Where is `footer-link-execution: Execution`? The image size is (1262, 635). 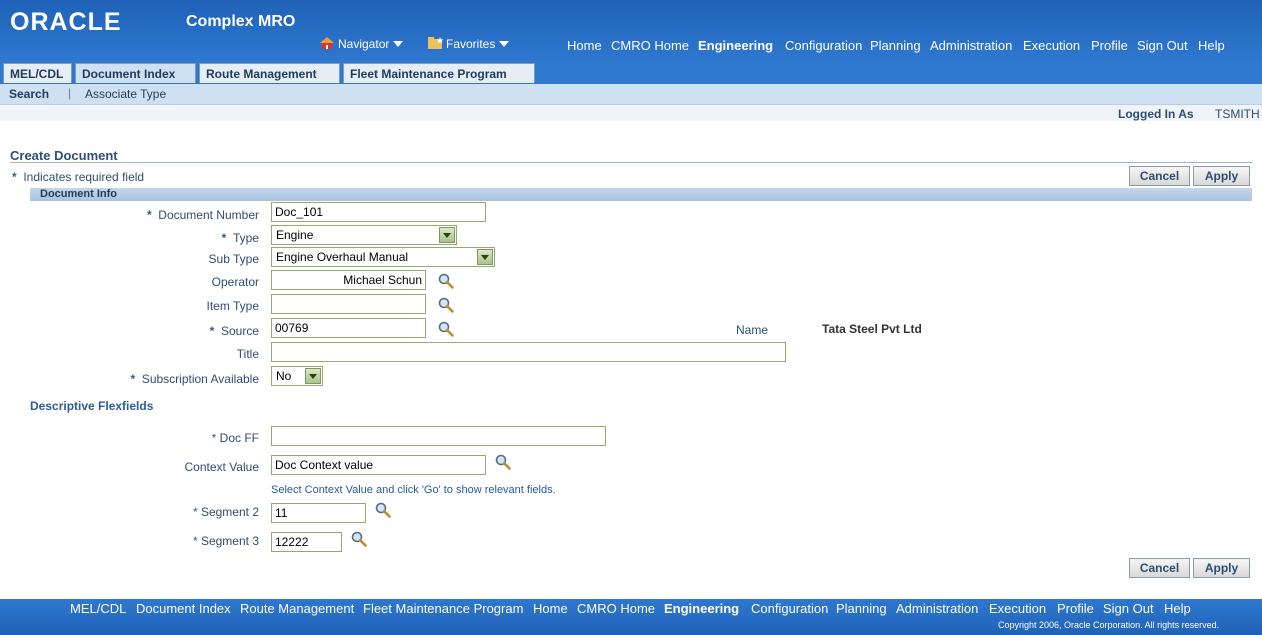 footer-link-execution: Execution is located at coordinates (1017, 608).